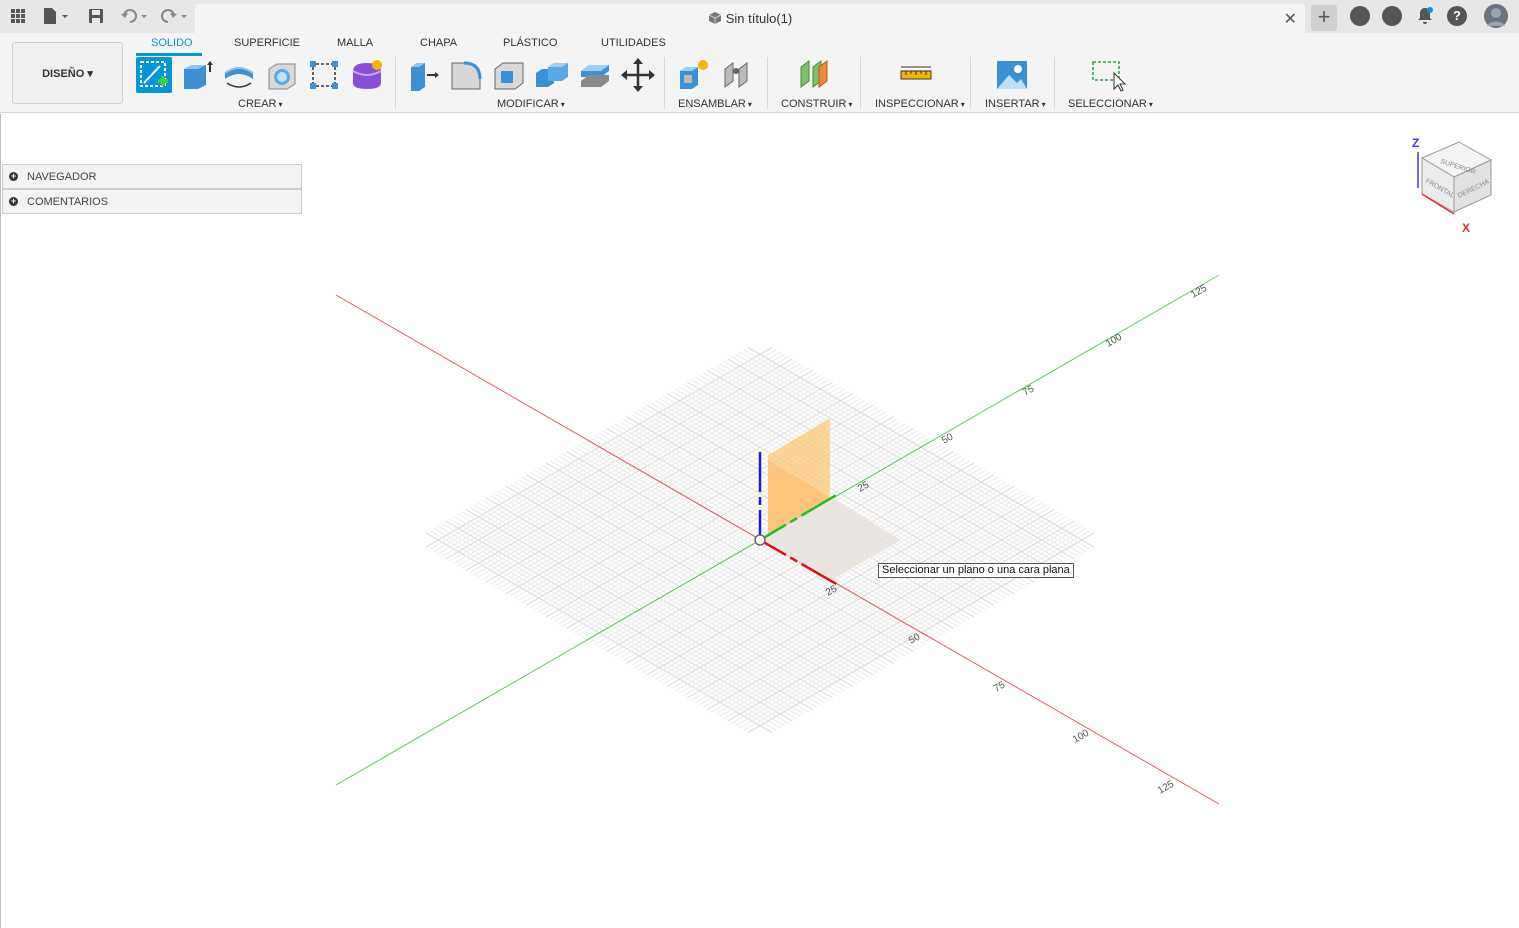 This screenshot has width=1519, height=928. Describe the element at coordinates (152, 176) in the screenshot. I see `browser-navigator: + NAVEGADOR` at that location.